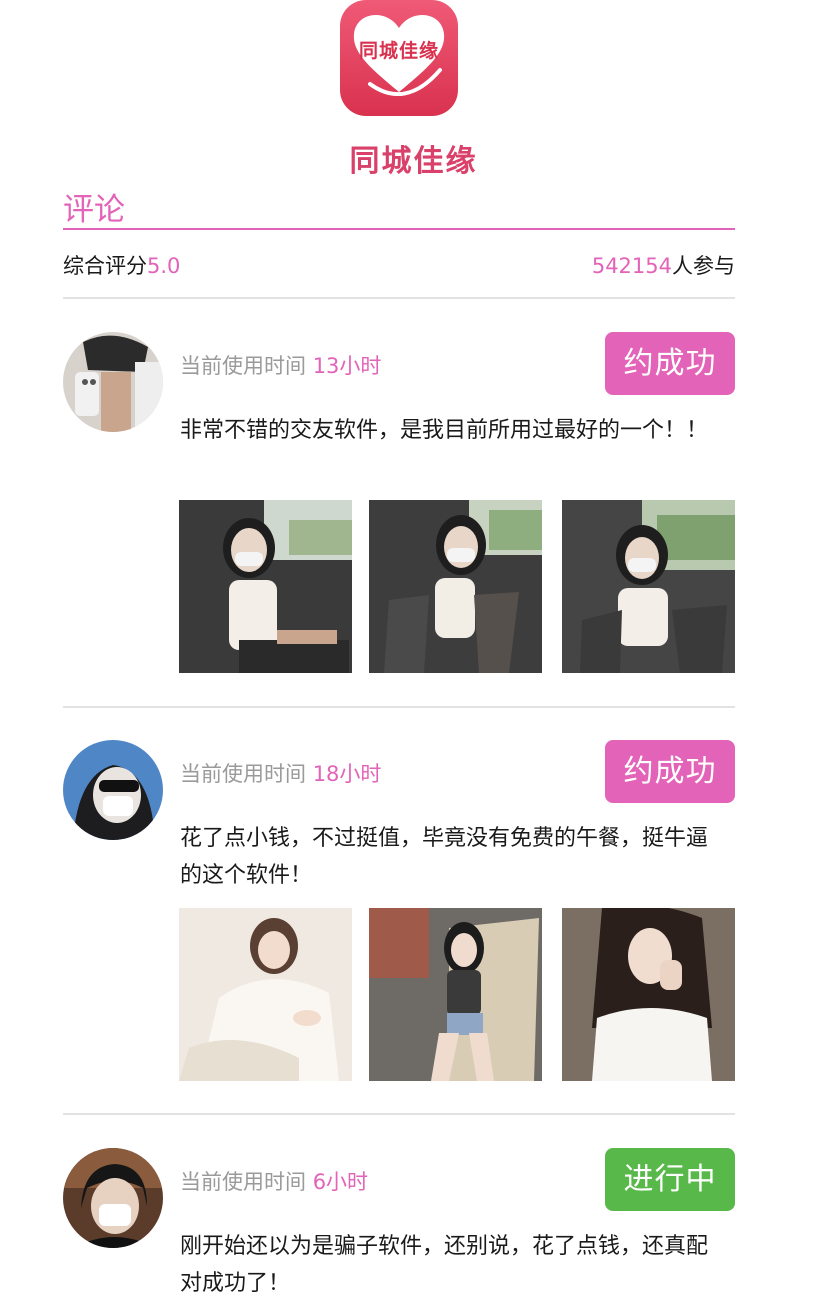 The height and width of the screenshot is (1305, 827). Describe the element at coordinates (105, 266) in the screenshot. I see `rating-label: 综合评分` at that location.